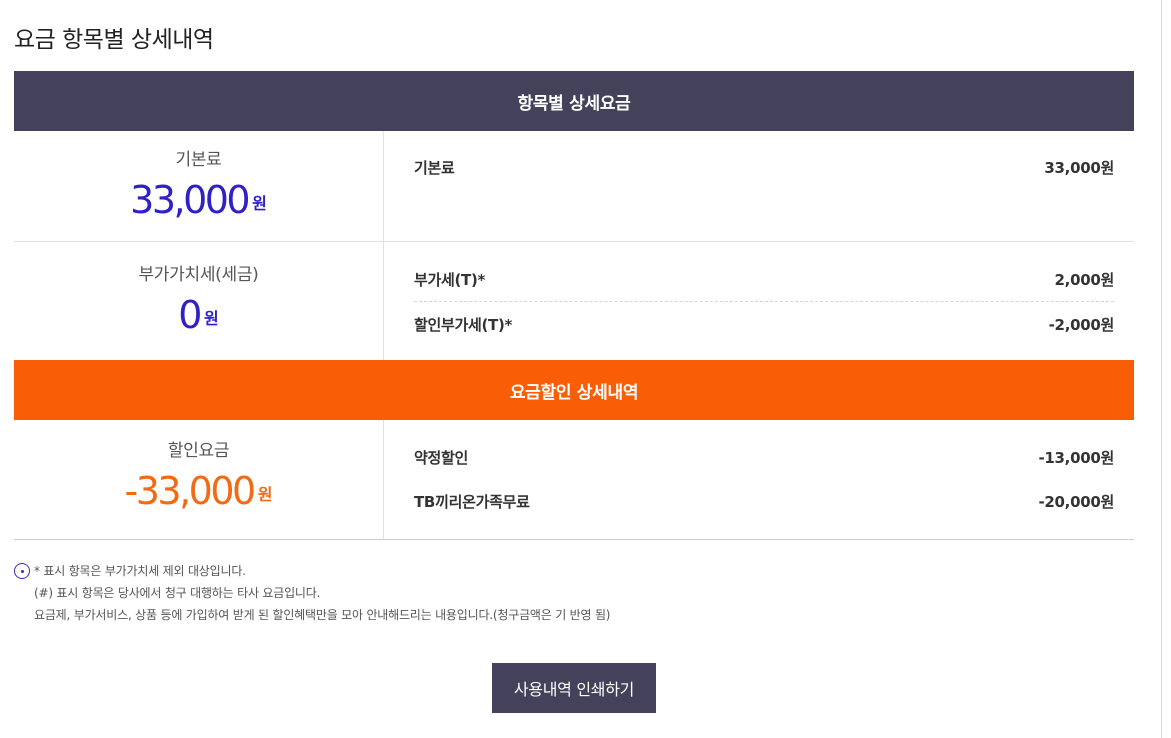 The width and height of the screenshot is (1171, 738). I want to click on vat-summary-amount: 0원, so click(198, 317).